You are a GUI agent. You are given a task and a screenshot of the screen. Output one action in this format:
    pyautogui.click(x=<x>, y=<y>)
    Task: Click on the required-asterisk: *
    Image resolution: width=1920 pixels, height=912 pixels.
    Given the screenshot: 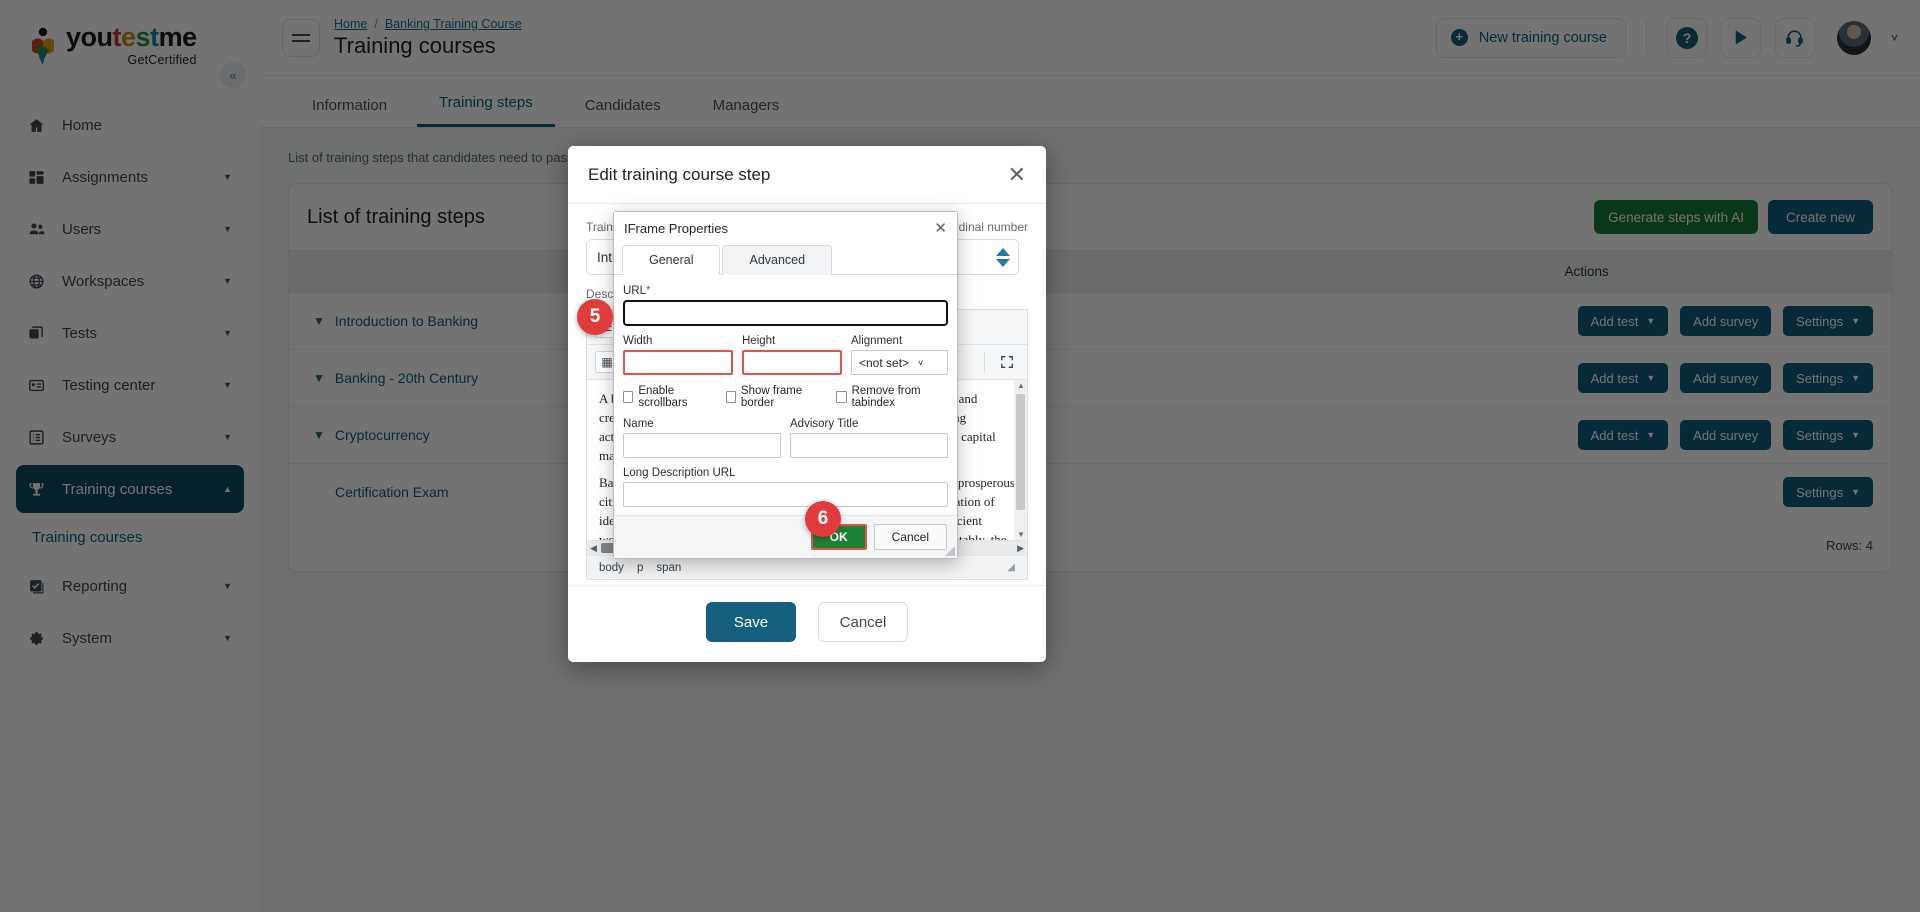 What is the action you would take?
    pyautogui.click(x=648, y=291)
    